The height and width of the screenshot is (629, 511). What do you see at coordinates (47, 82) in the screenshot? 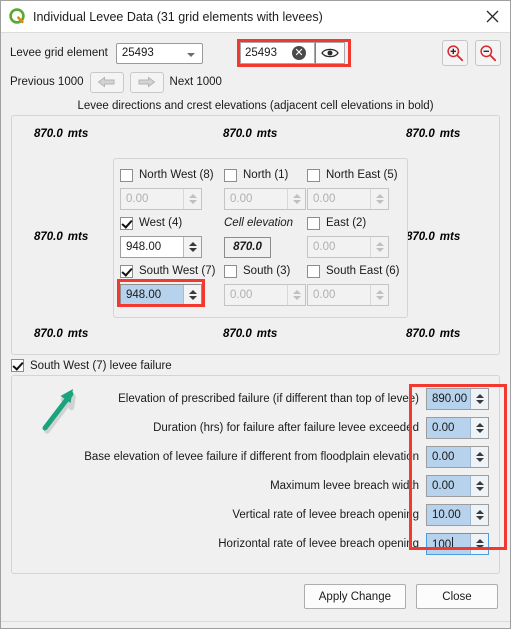
I see `previous-label: Previous 1000` at bounding box center [47, 82].